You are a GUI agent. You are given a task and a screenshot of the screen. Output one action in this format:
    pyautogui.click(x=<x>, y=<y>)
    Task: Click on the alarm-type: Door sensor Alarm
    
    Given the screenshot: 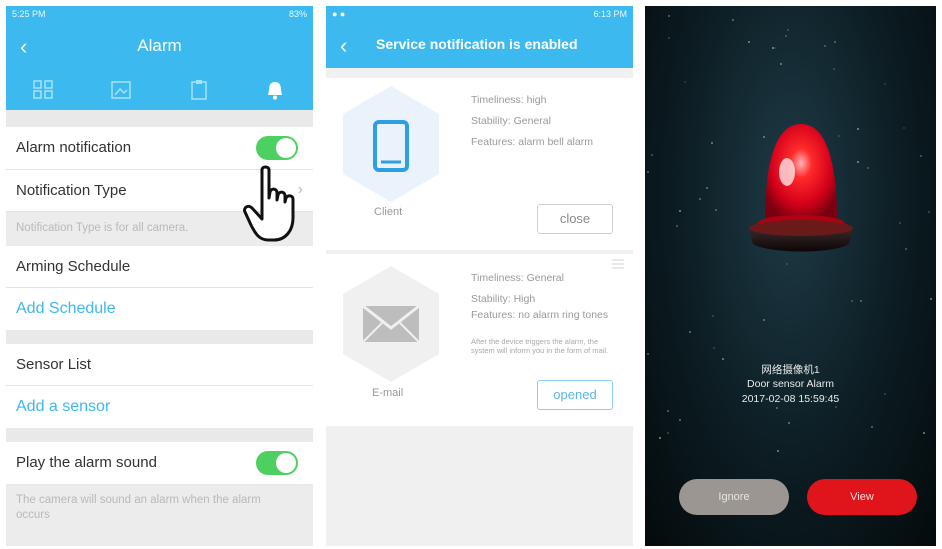 What is the action you would take?
    pyautogui.click(x=790, y=384)
    